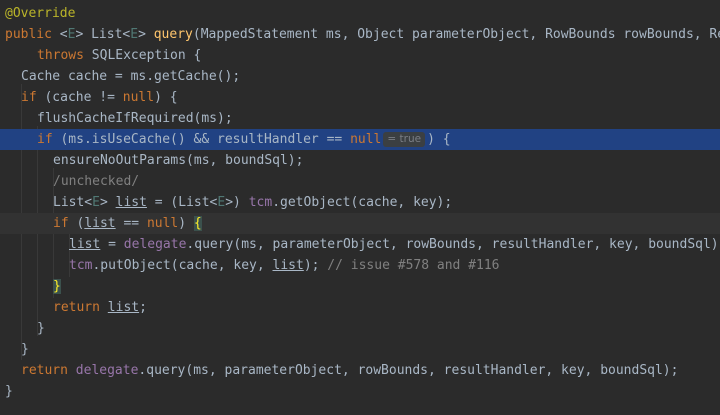  What do you see at coordinates (360, 76) in the screenshot?
I see `code-line-4: Cache cache = ms.getCache();` at bounding box center [360, 76].